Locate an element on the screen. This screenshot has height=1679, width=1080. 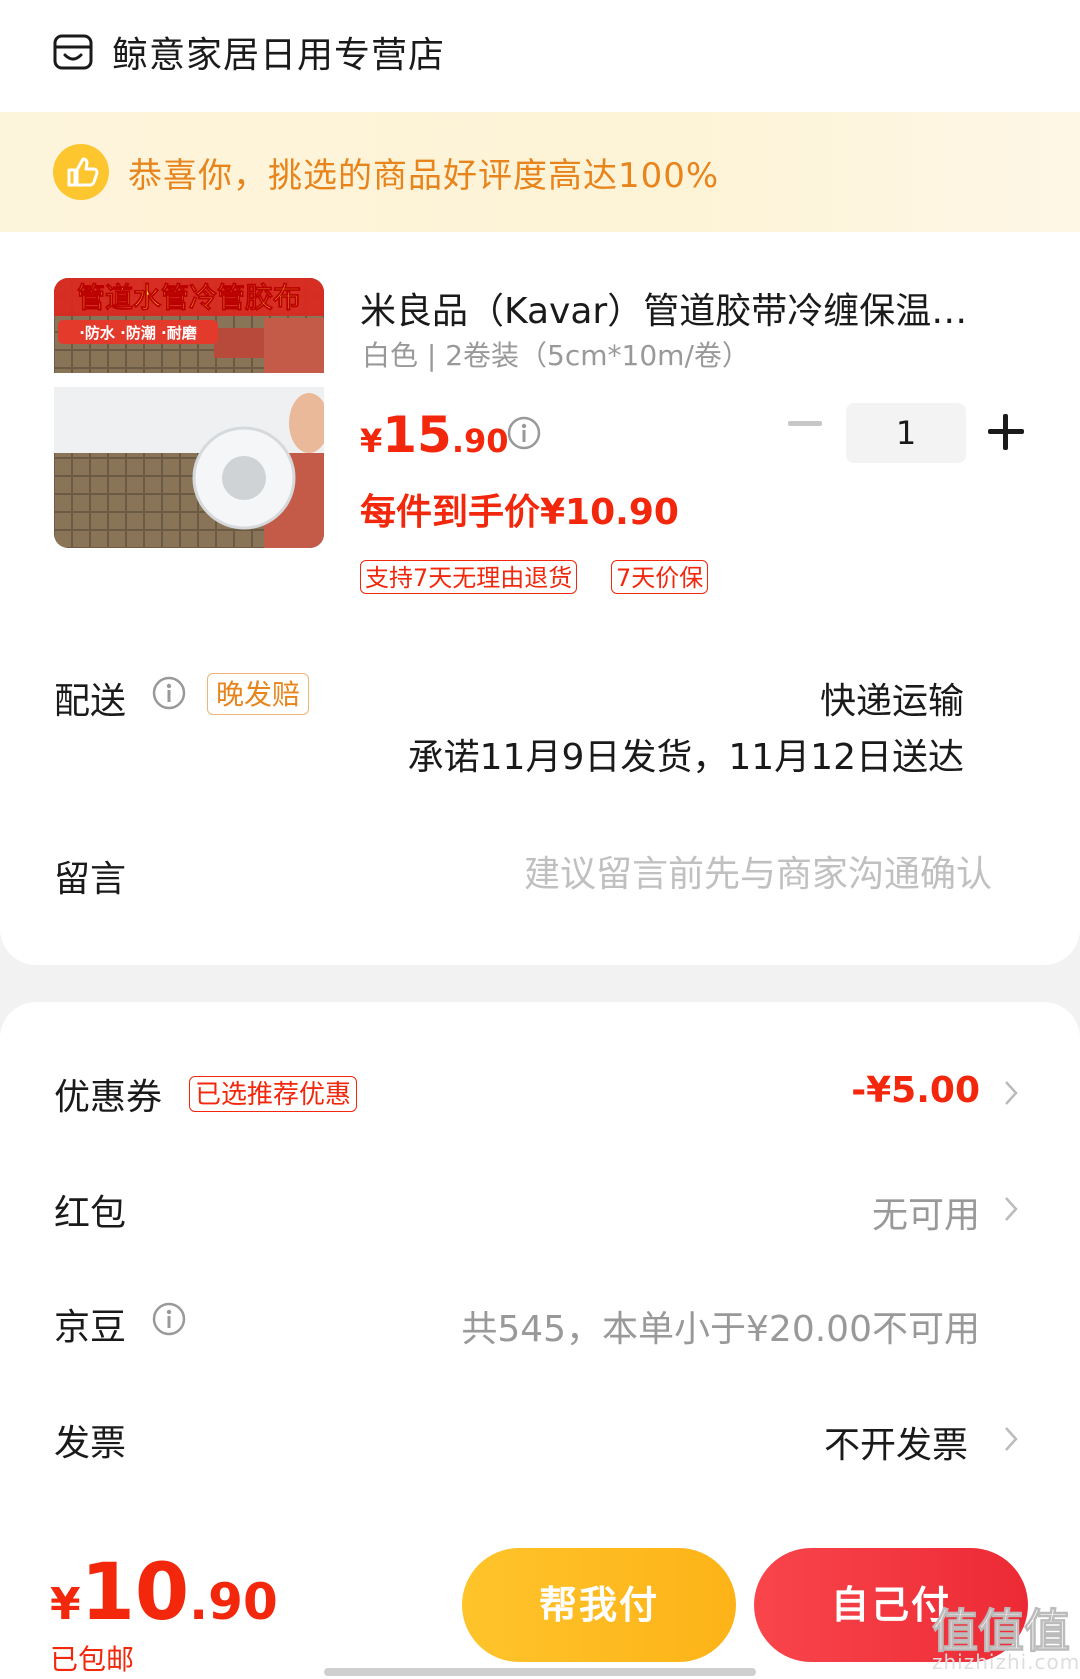
store-icon is located at coordinates (73, 52).